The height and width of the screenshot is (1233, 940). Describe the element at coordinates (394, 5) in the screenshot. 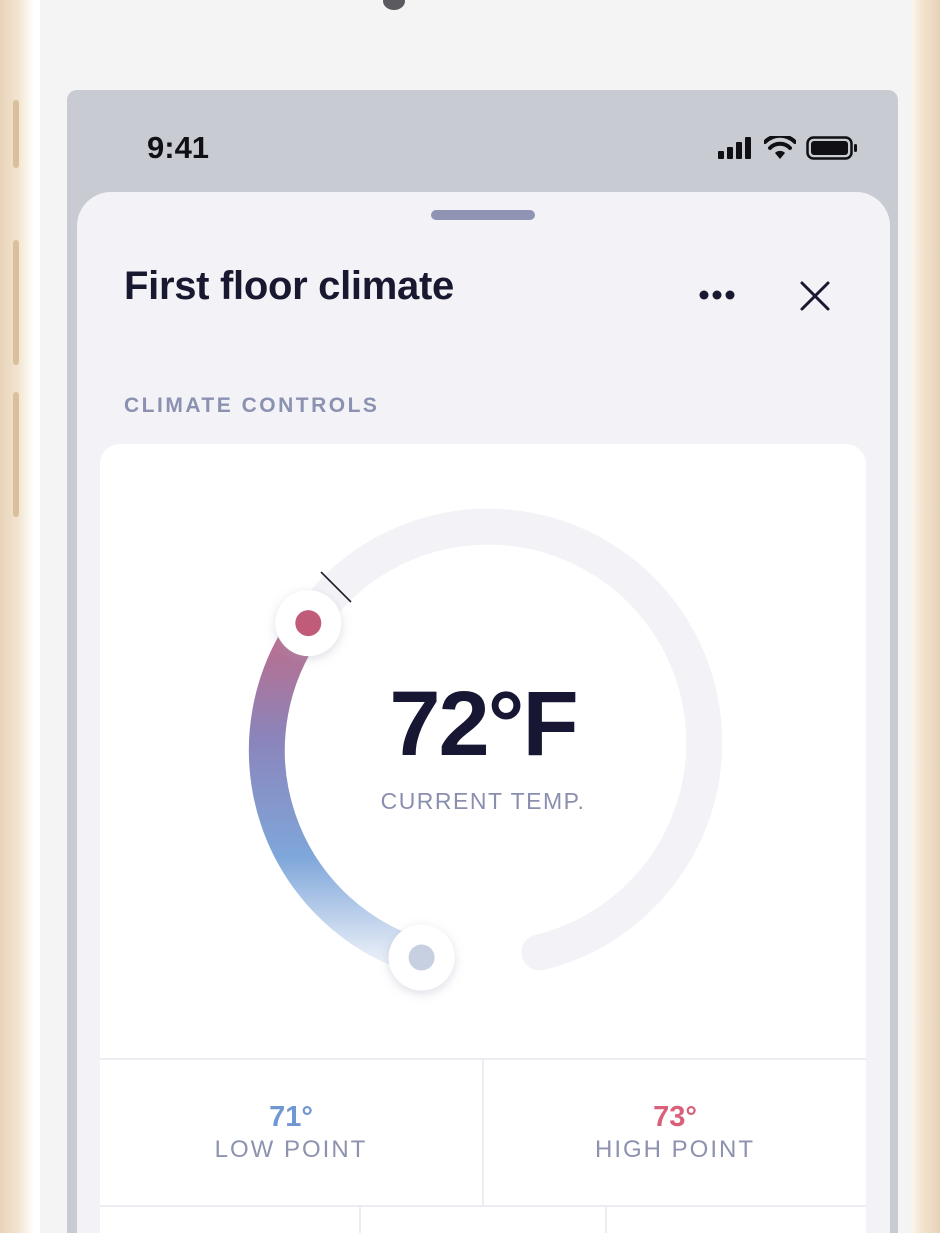

I see `front-camera` at that location.